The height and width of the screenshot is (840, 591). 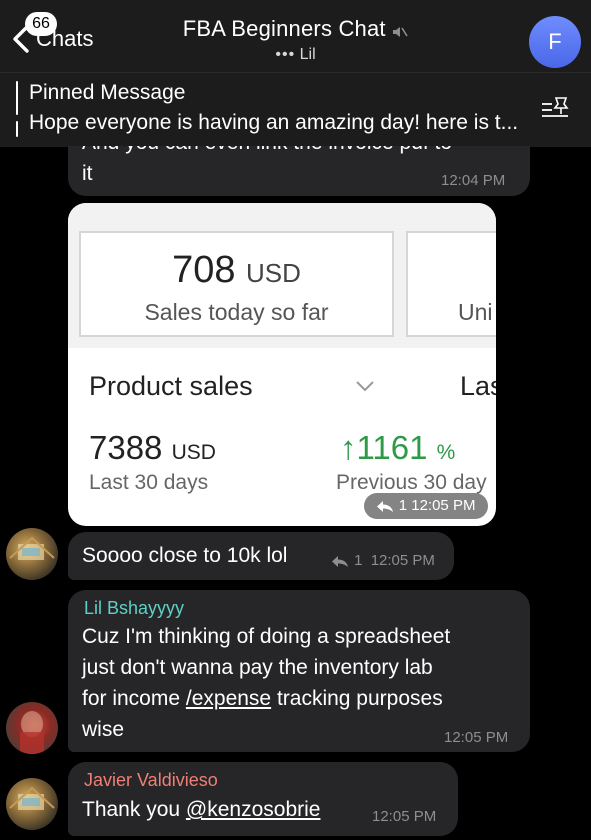 What do you see at coordinates (273, 273) in the screenshot?
I see `sales-today-unit: USD` at bounding box center [273, 273].